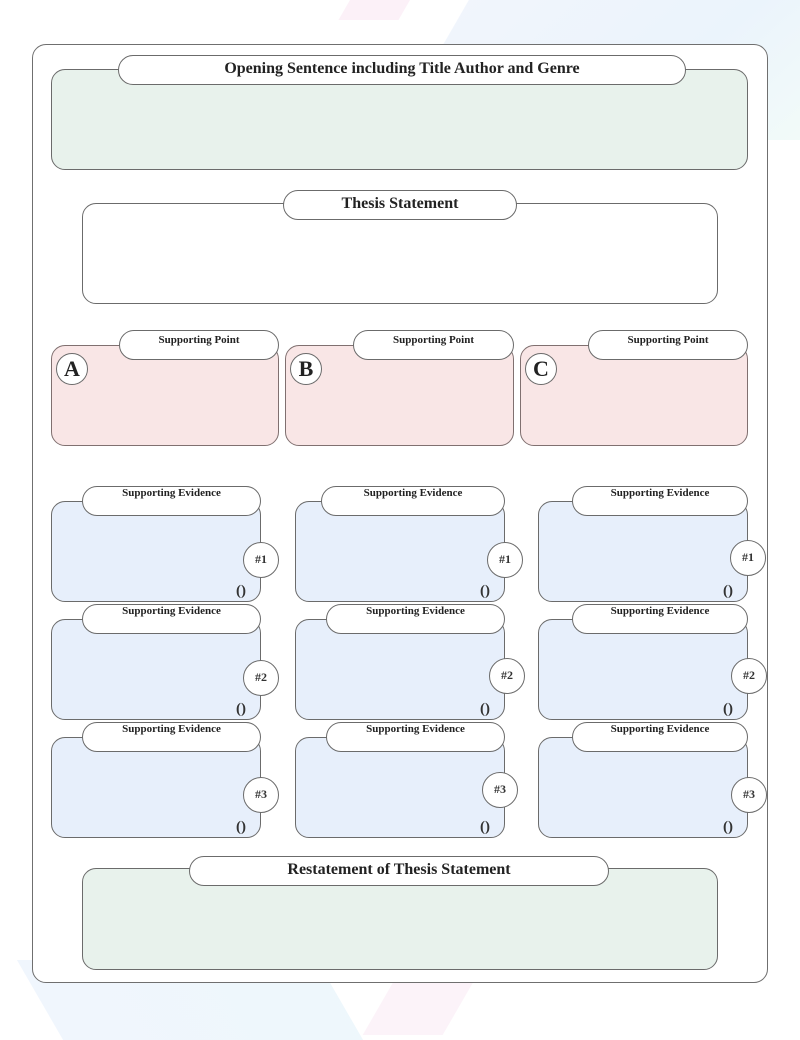  I want to click on evidence-number-badge-b1: #1, so click(505, 560).